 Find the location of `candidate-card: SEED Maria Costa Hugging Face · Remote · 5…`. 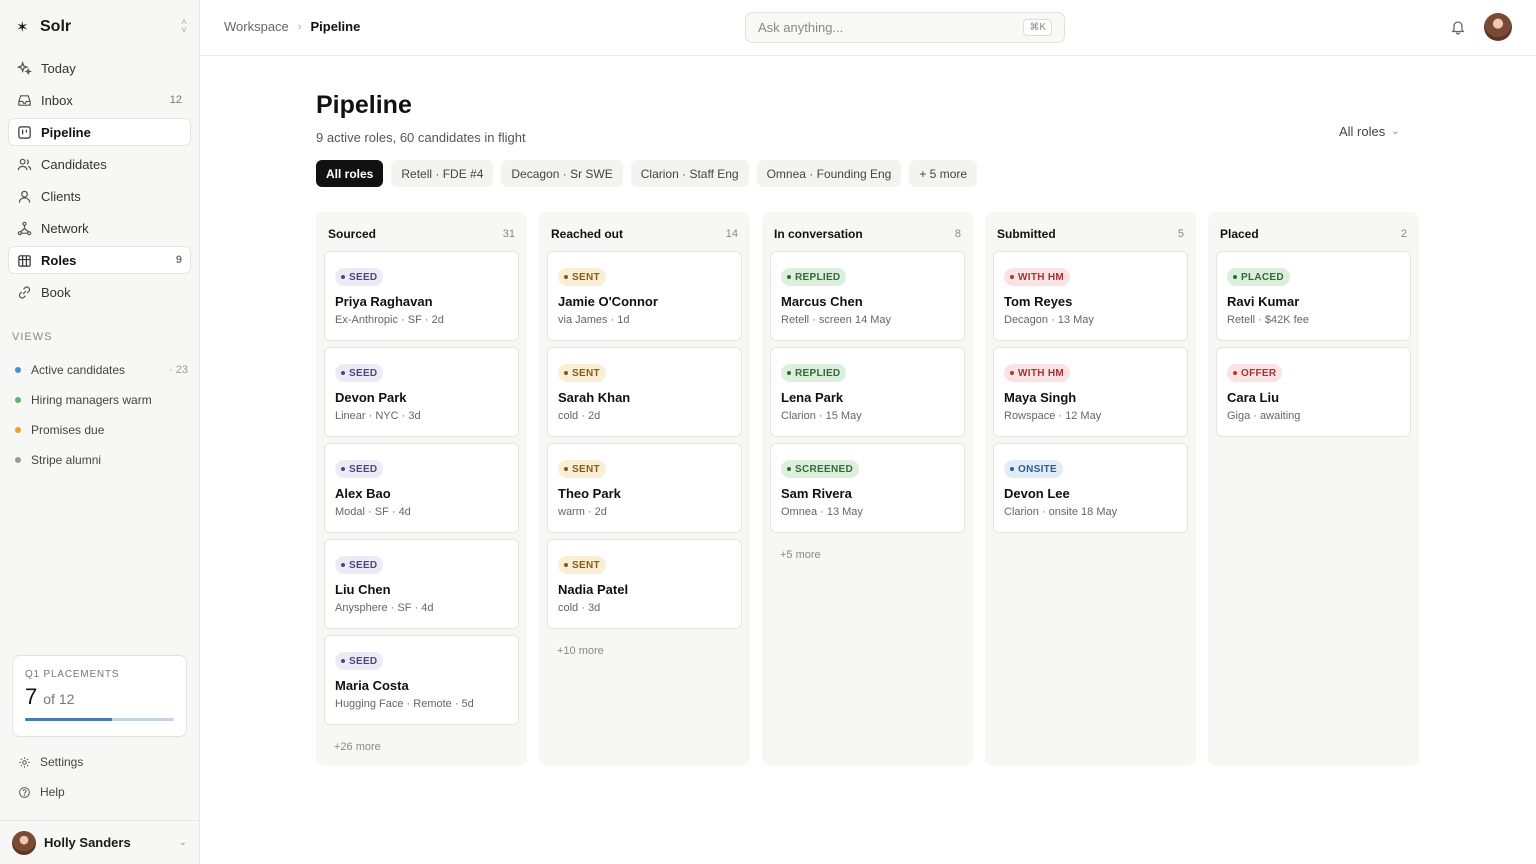

candidate-card: SEED Maria Costa Hugging Face · Remote · 5… is located at coordinates (421, 680).